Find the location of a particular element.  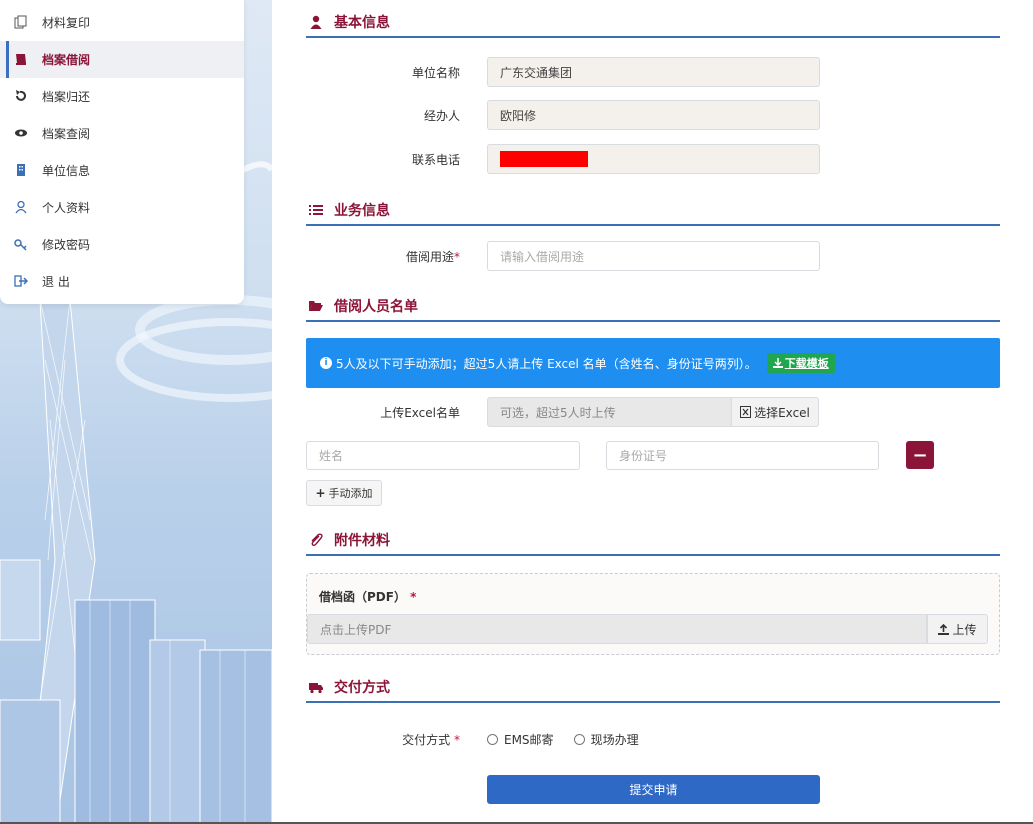

logout-icon is located at coordinates (21, 281).